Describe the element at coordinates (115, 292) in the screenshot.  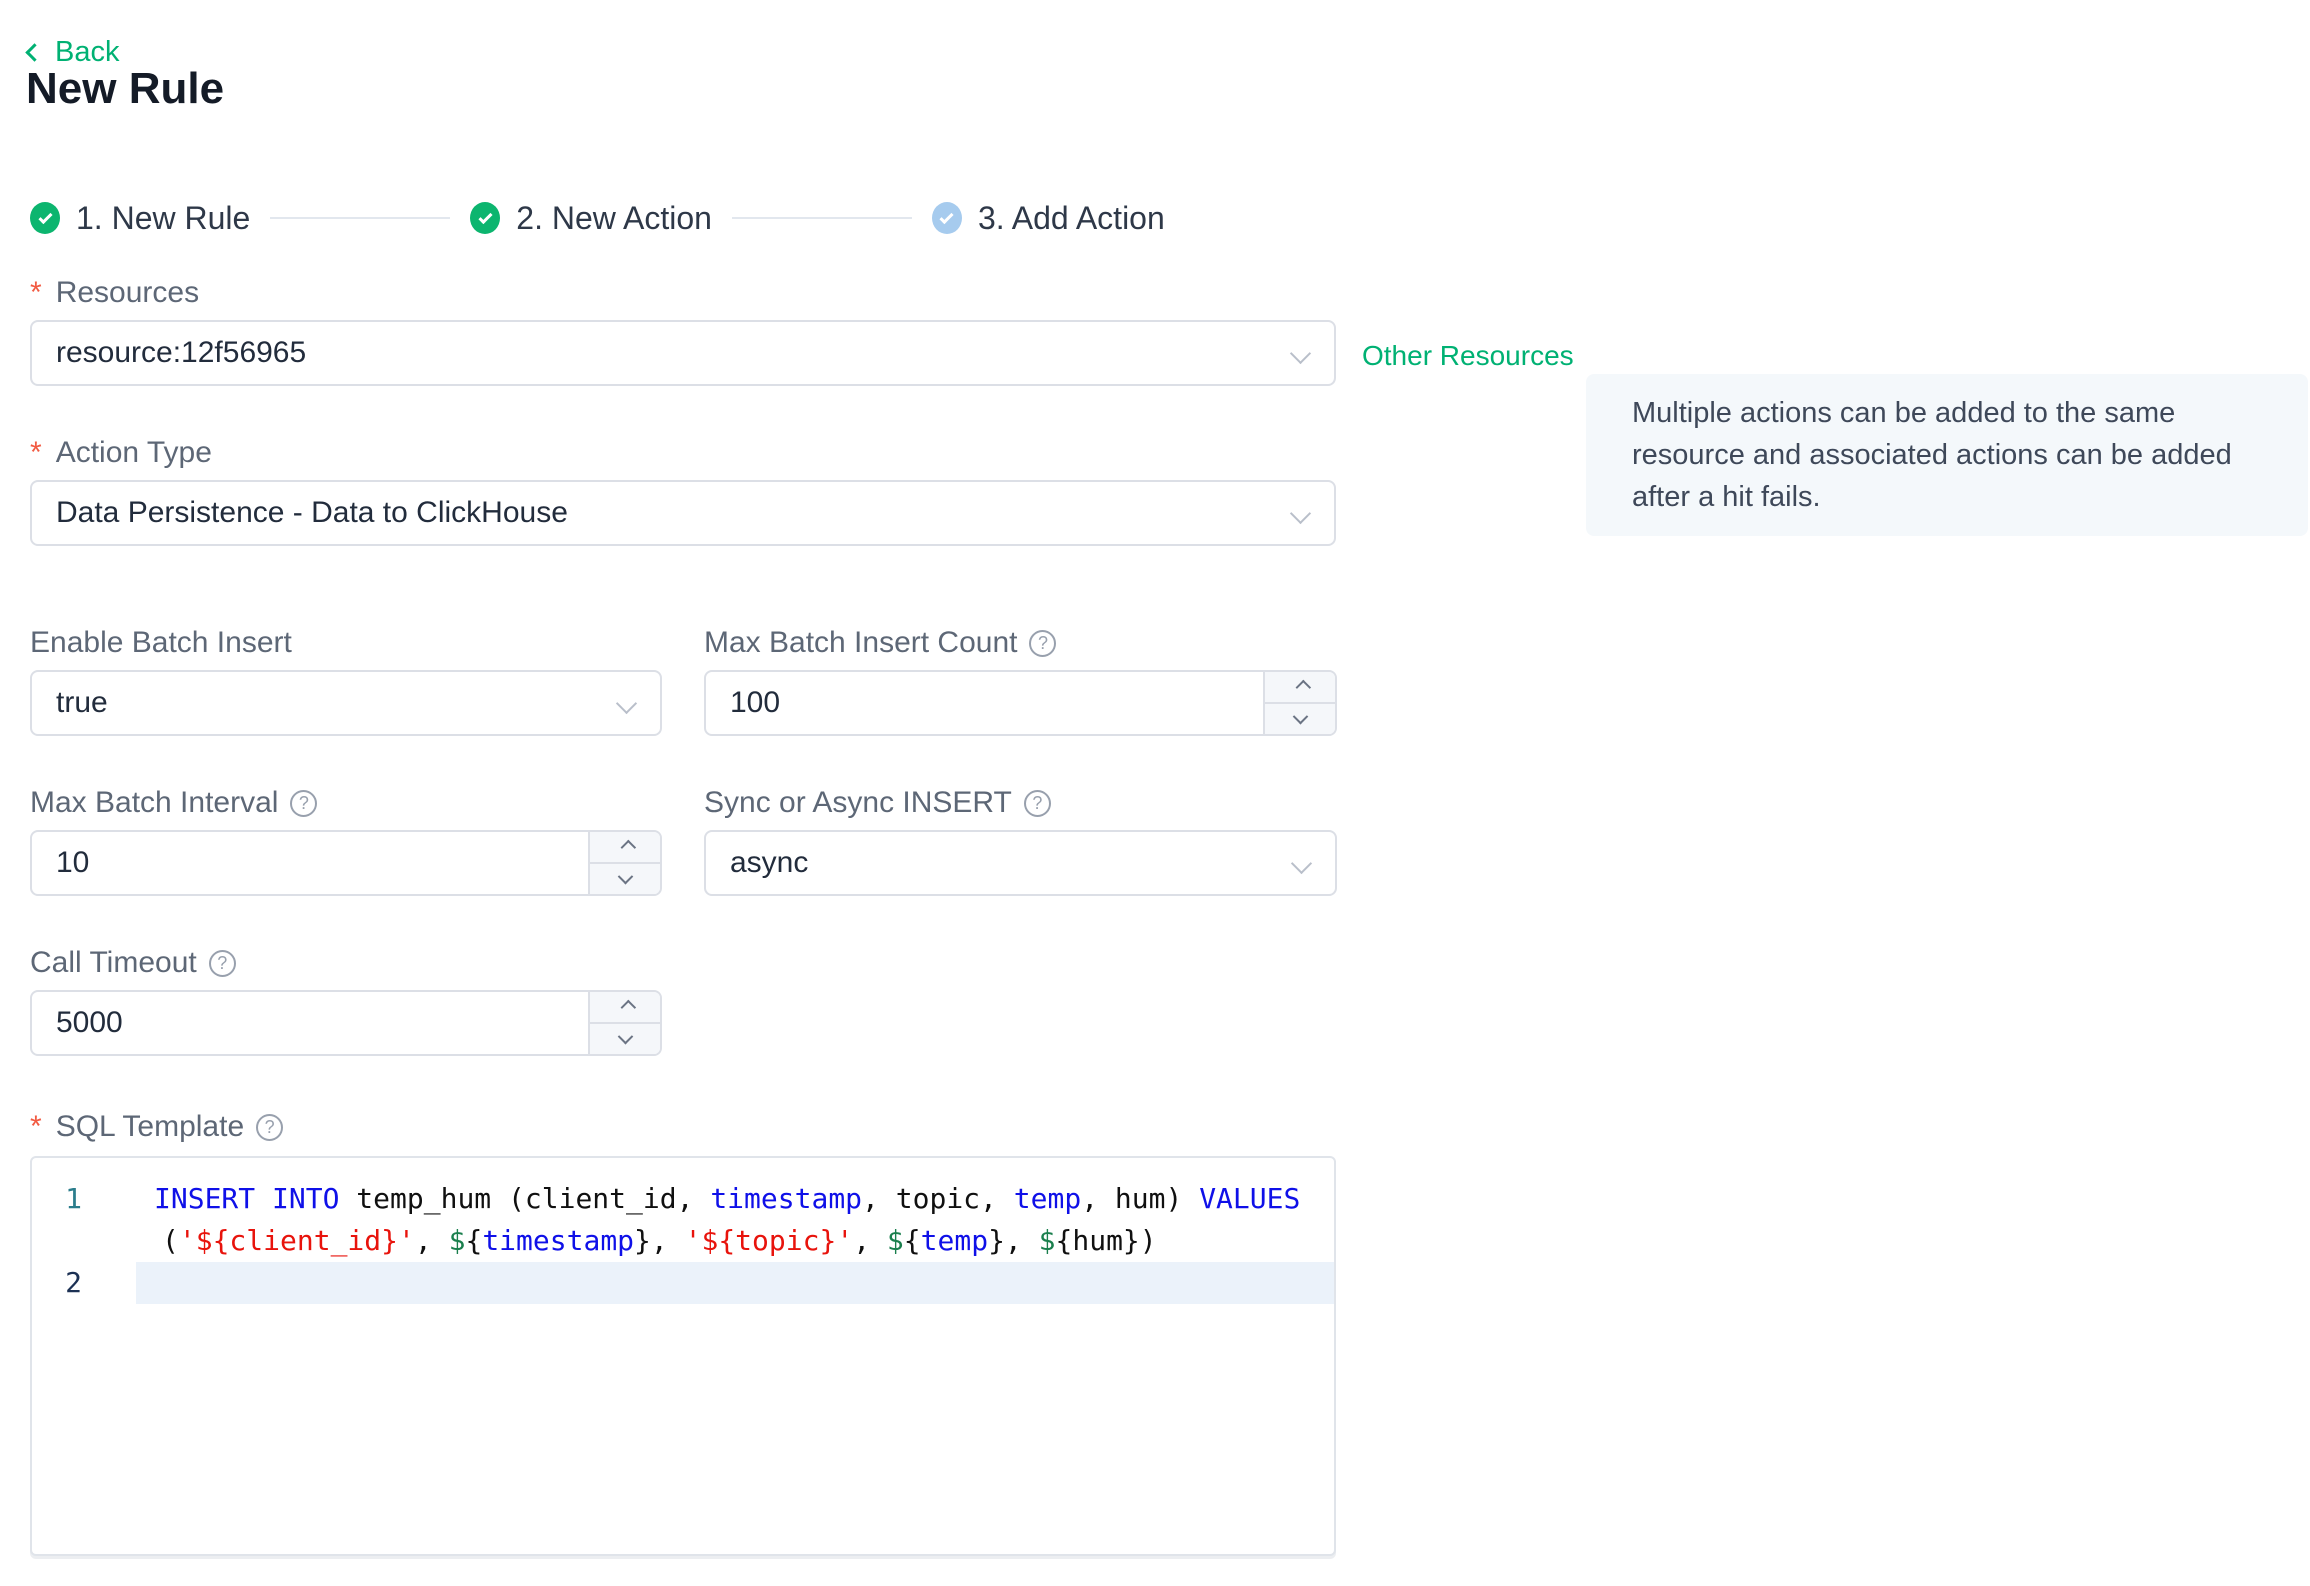
I see `resources-label: * Resources` at that location.